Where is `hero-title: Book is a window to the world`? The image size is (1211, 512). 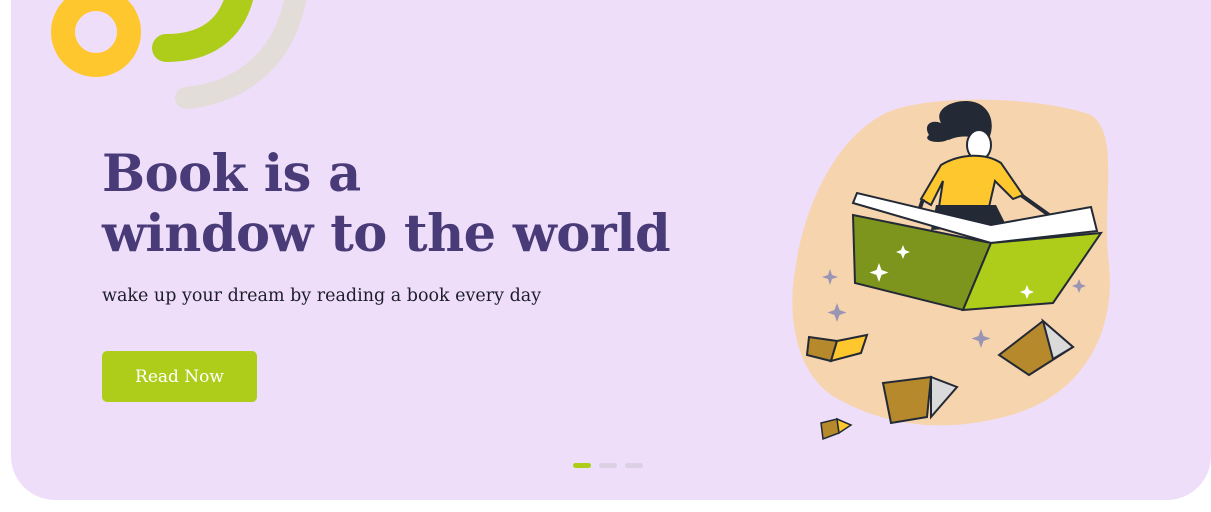
hero-title: Book is a window to the world is located at coordinates (386, 204).